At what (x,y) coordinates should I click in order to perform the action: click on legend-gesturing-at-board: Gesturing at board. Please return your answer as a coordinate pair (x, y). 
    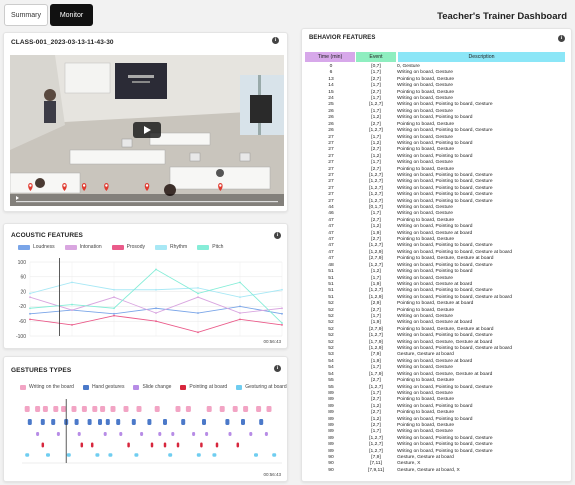
    Looking at the image, I should click on (261, 387).